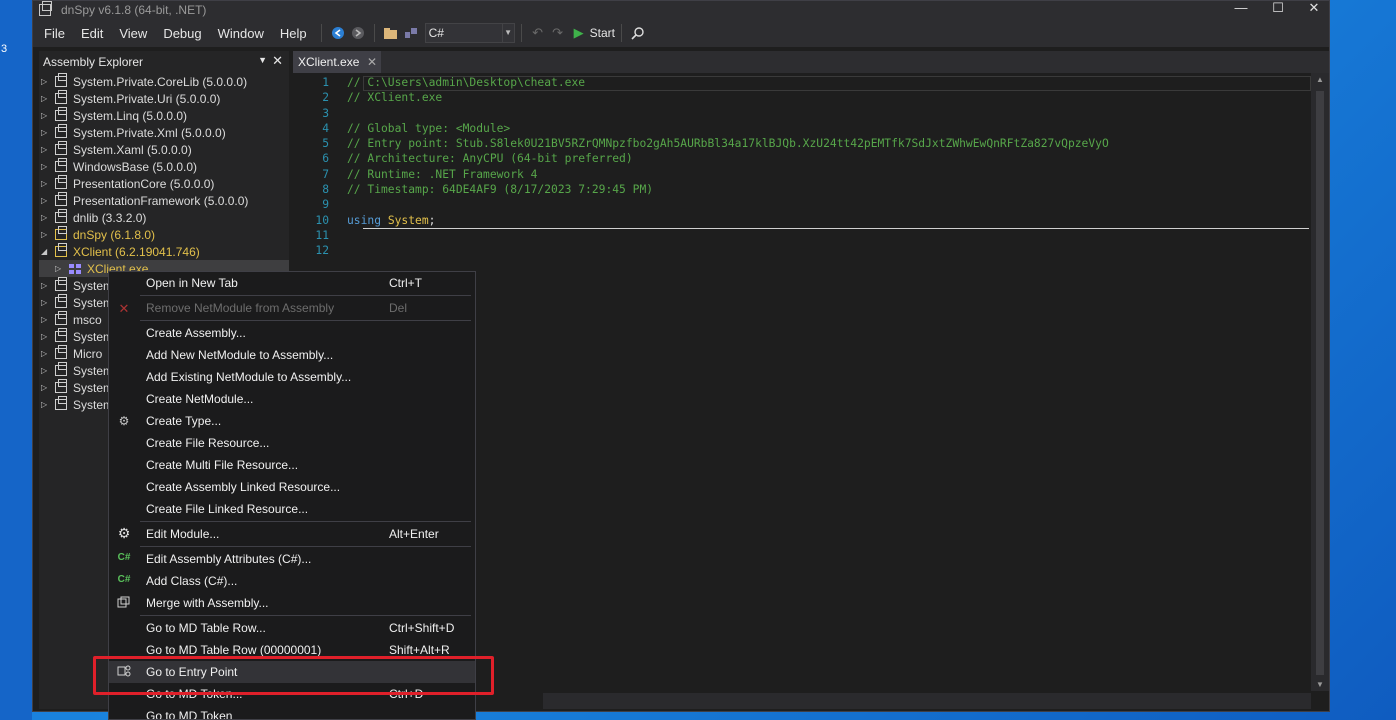  What do you see at coordinates (293, 33) in the screenshot?
I see `menu-help: Help` at bounding box center [293, 33].